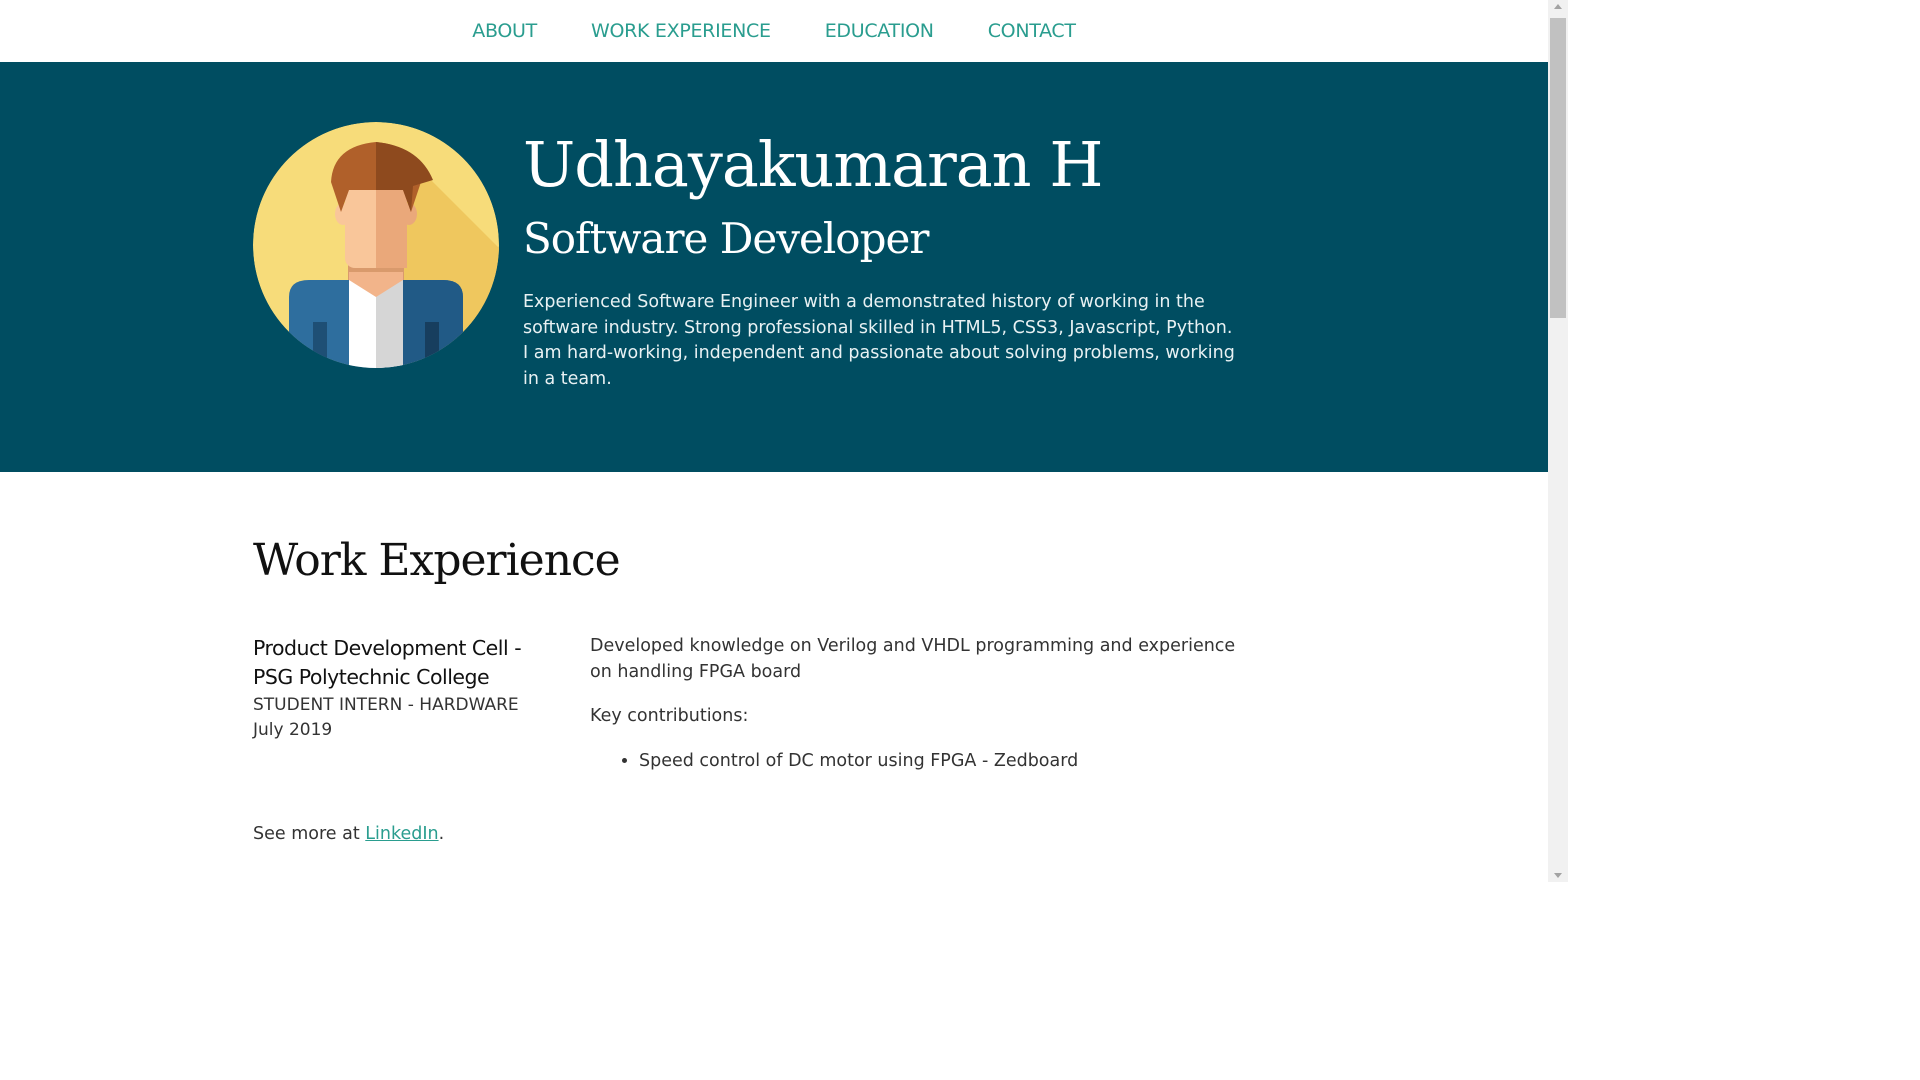 The width and height of the screenshot is (1920, 1080). What do you see at coordinates (1032, 31) in the screenshot?
I see `nav-link-contact: CONTACT` at bounding box center [1032, 31].